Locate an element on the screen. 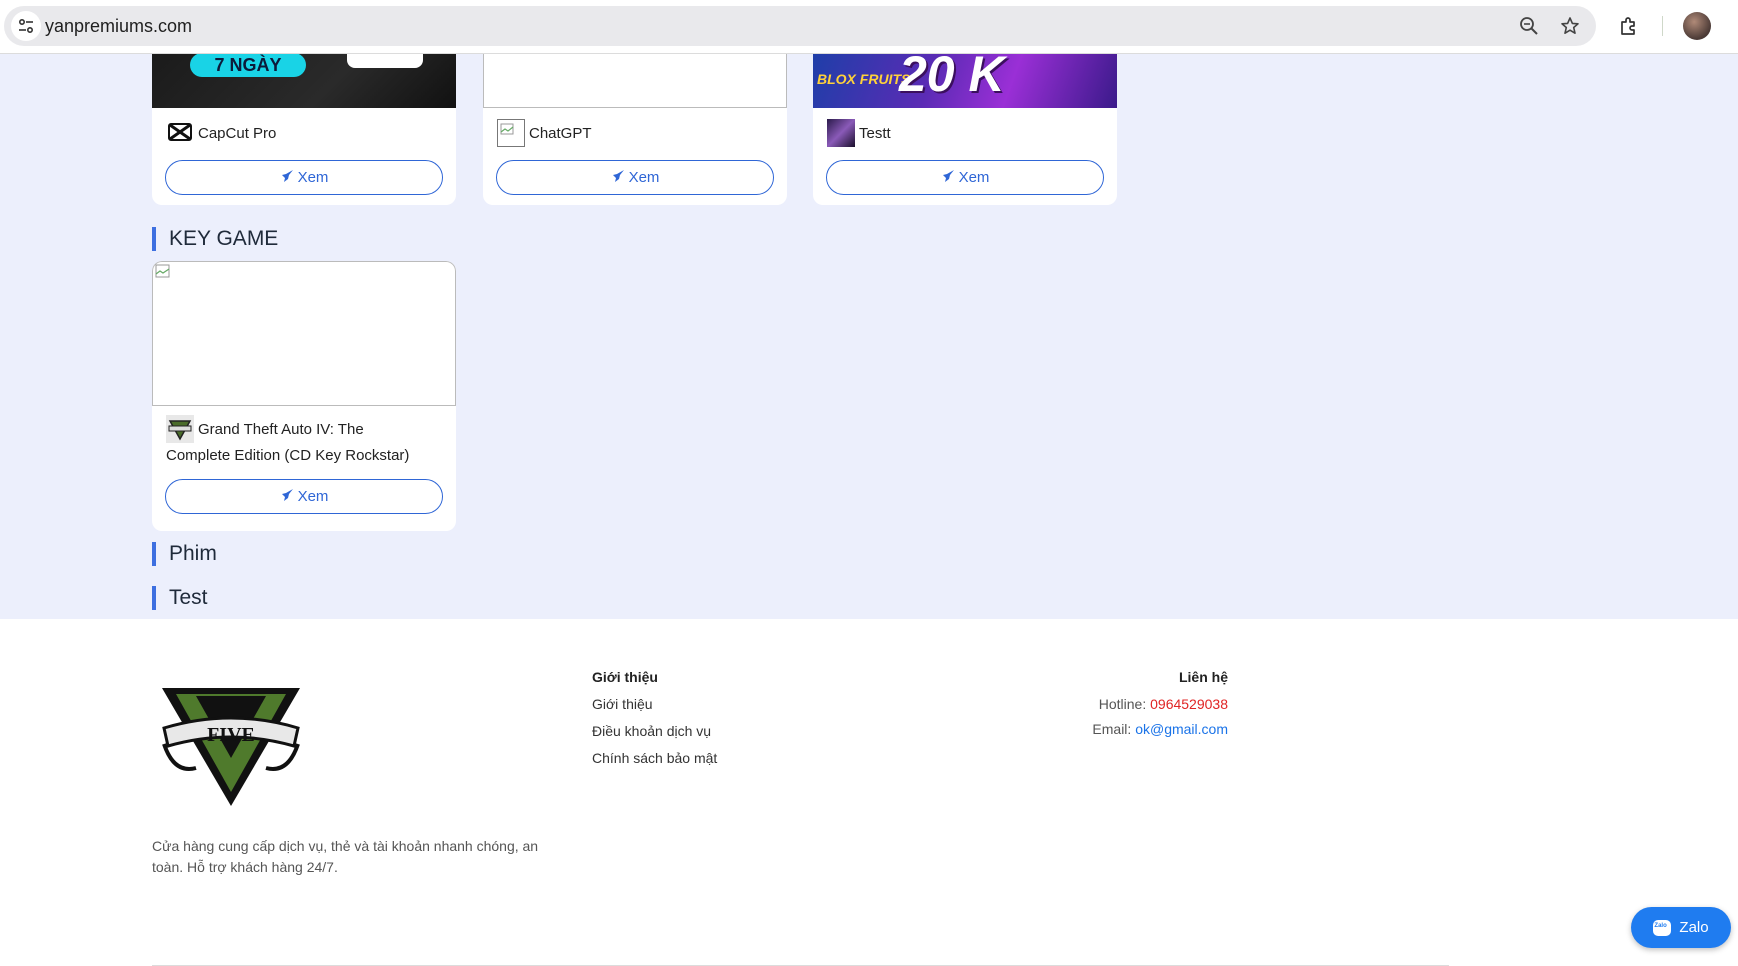 This screenshot has height=966, width=1738. chatgpt-banner is located at coordinates (635, 81).